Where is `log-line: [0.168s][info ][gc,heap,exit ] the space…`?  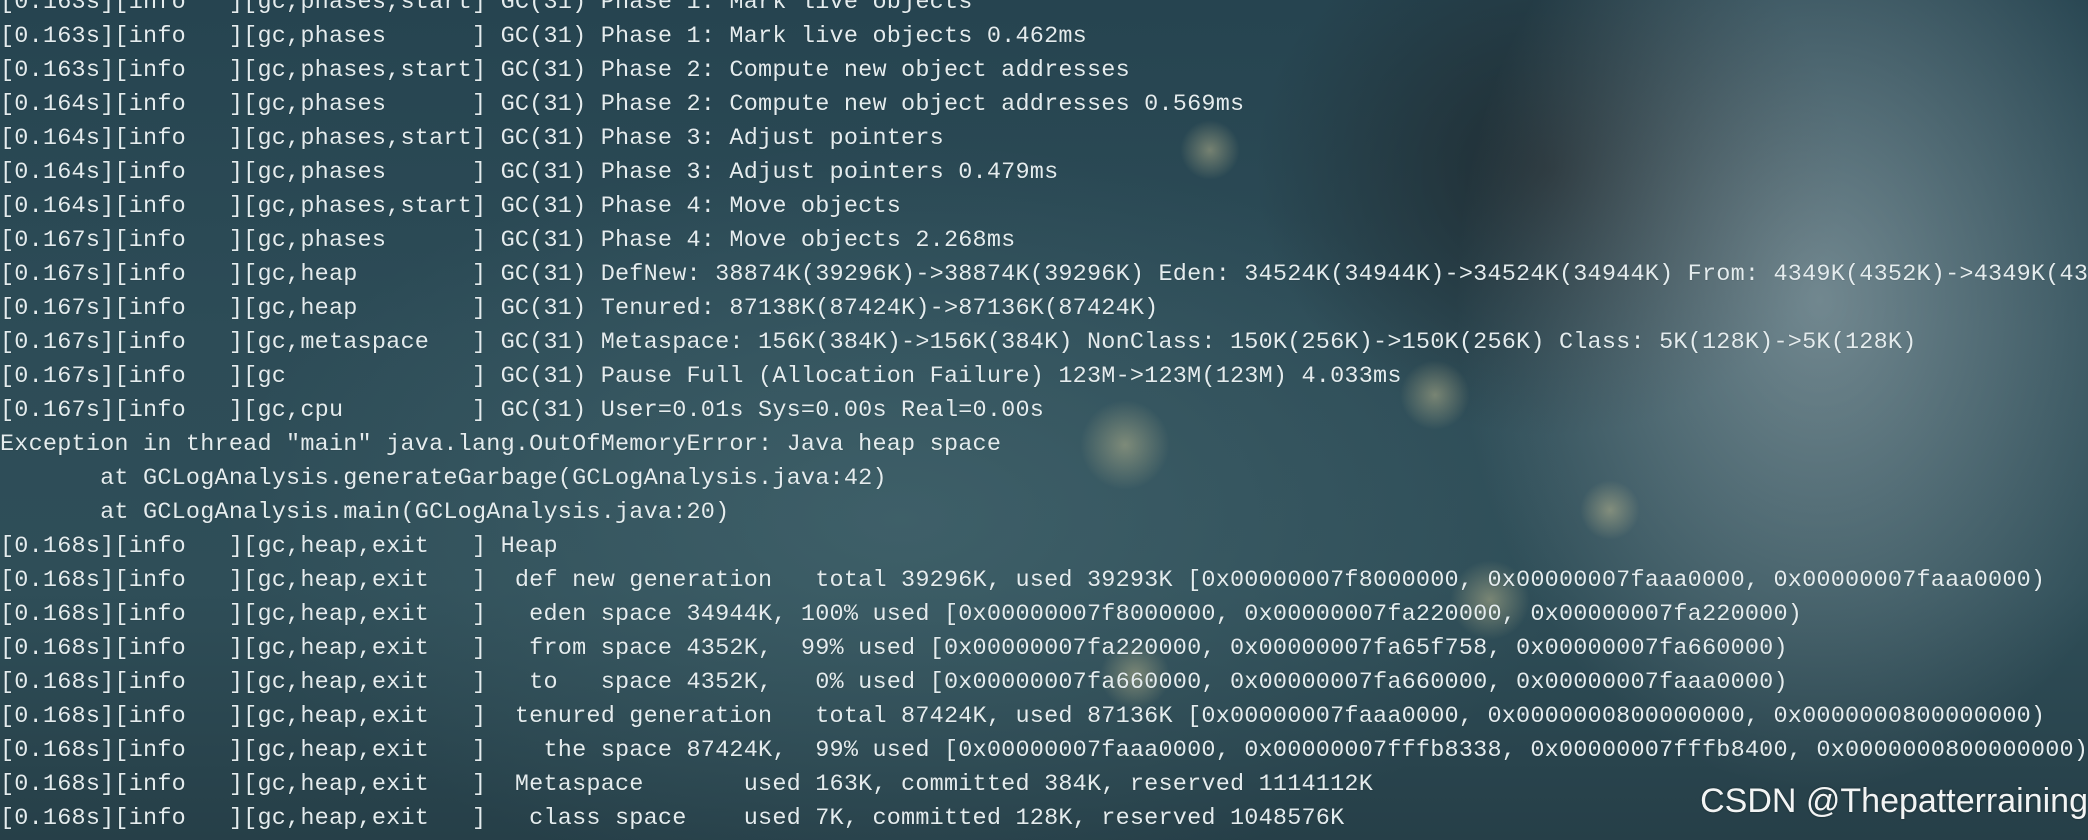
log-line: [0.168s][info ][gc,heap,exit ] the space… is located at coordinates (1044, 750).